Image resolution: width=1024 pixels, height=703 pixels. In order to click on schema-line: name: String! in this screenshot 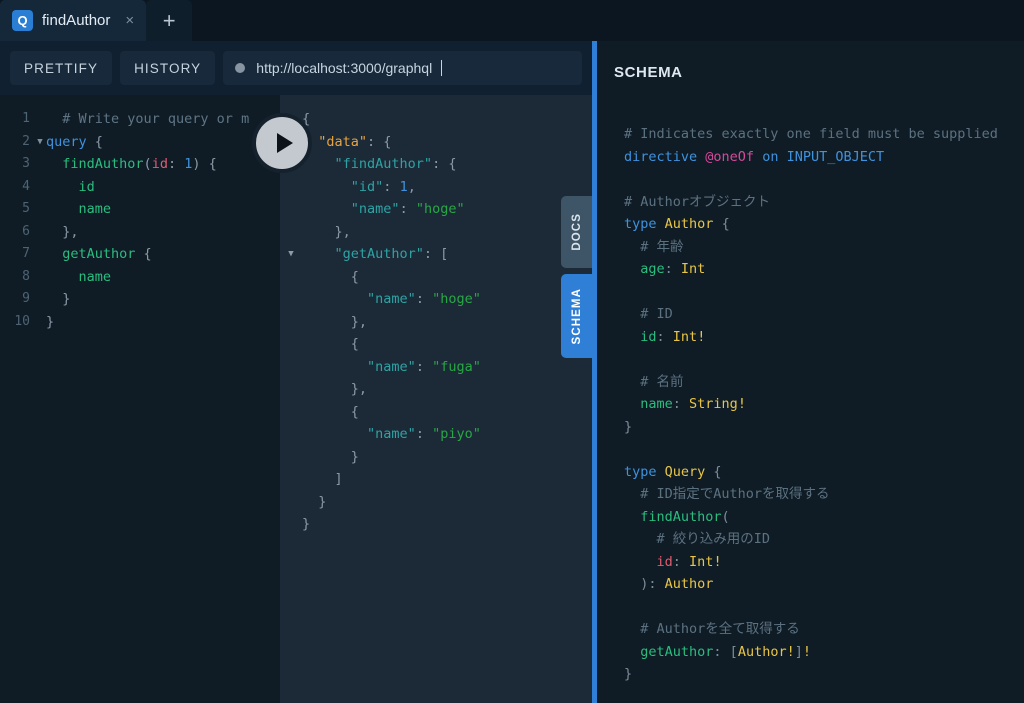, I will do `click(824, 404)`.